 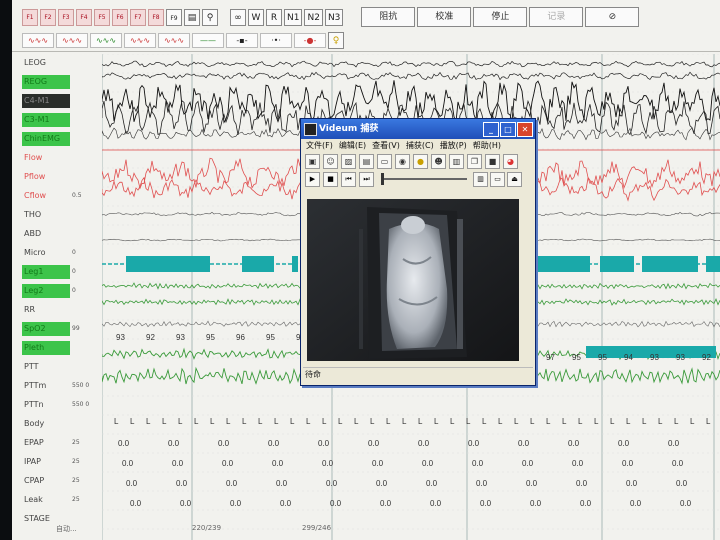 What do you see at coordinates (612, 17) in the screenshot?
I see `no-entry-icon: ⊘` at bounding box center [612, 17].